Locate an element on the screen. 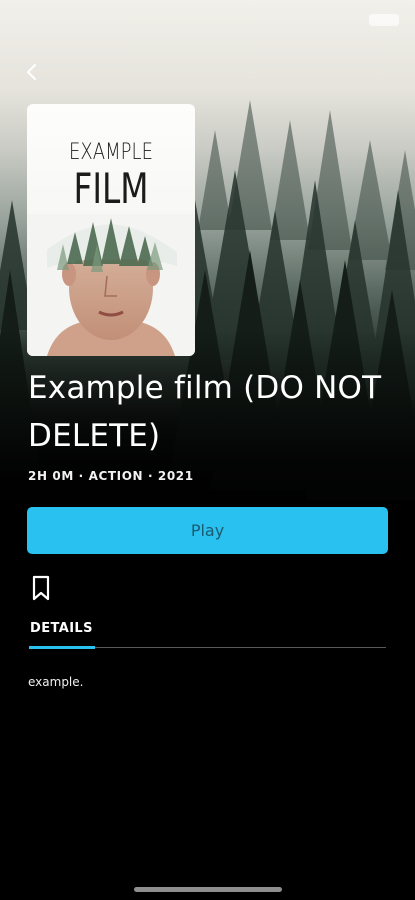  tab-details: DETAILS is located at coordinates (61, 628).